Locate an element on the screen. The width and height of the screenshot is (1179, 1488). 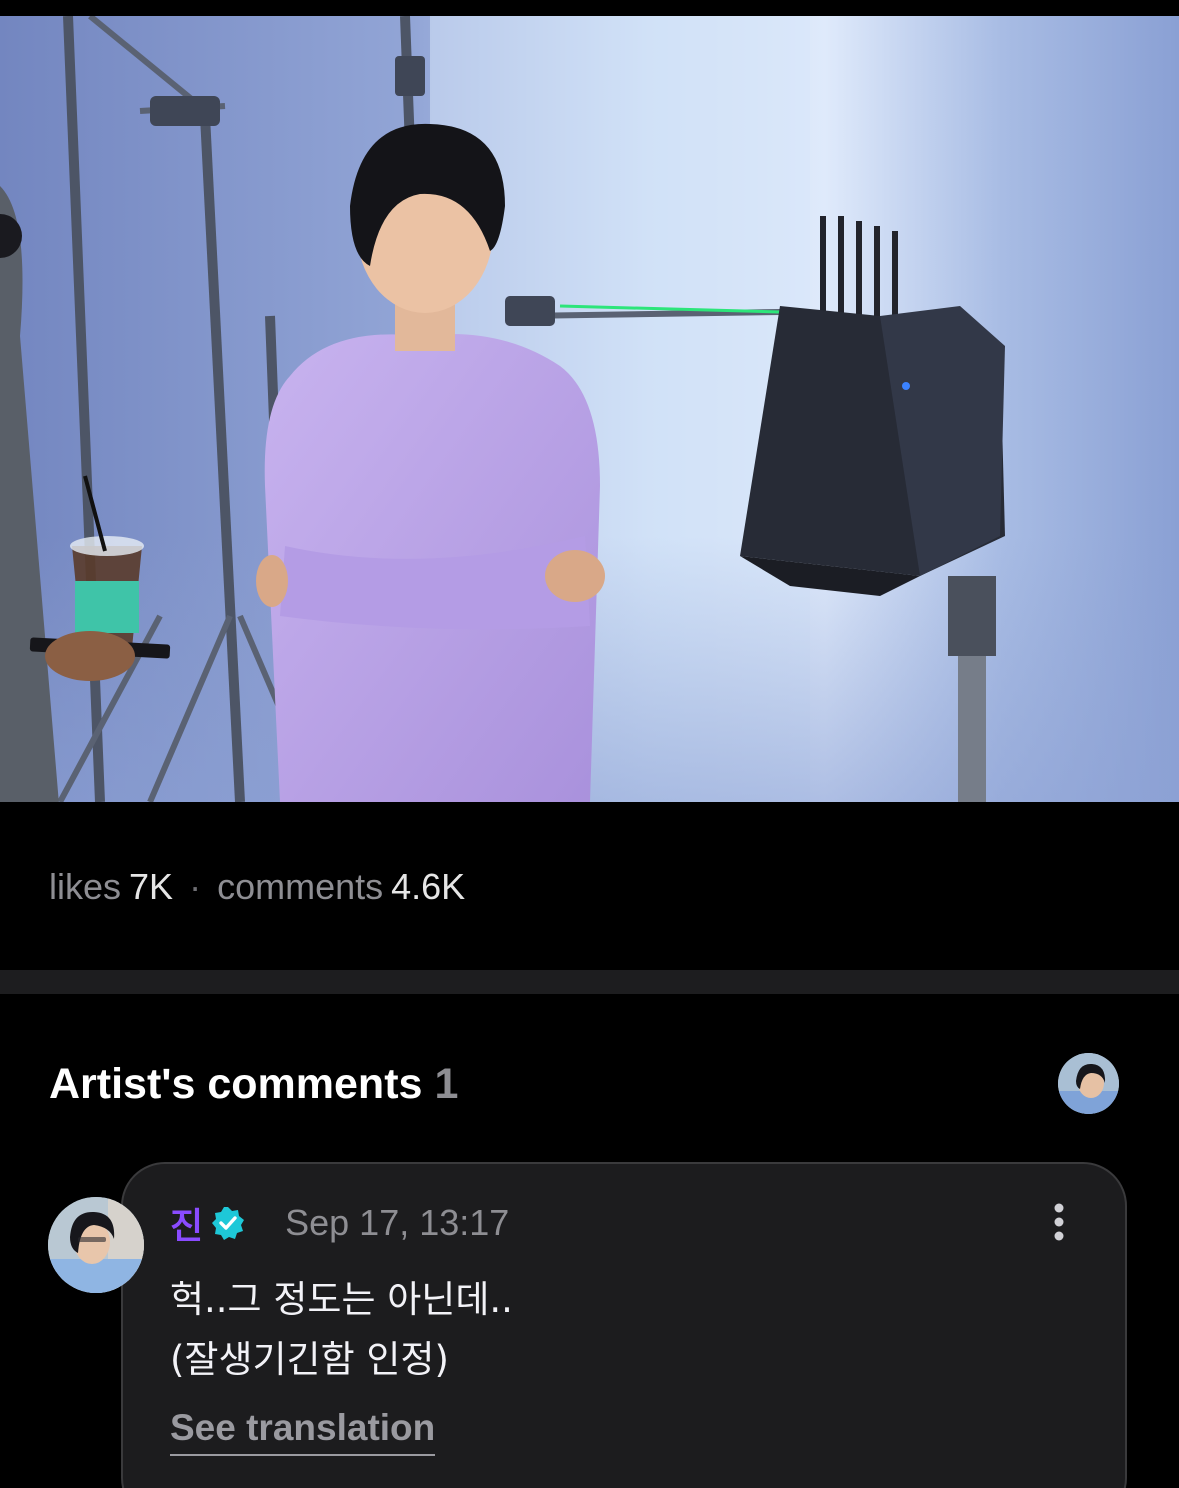
artist-avatar-image is located at coordinates (1088, 1083).